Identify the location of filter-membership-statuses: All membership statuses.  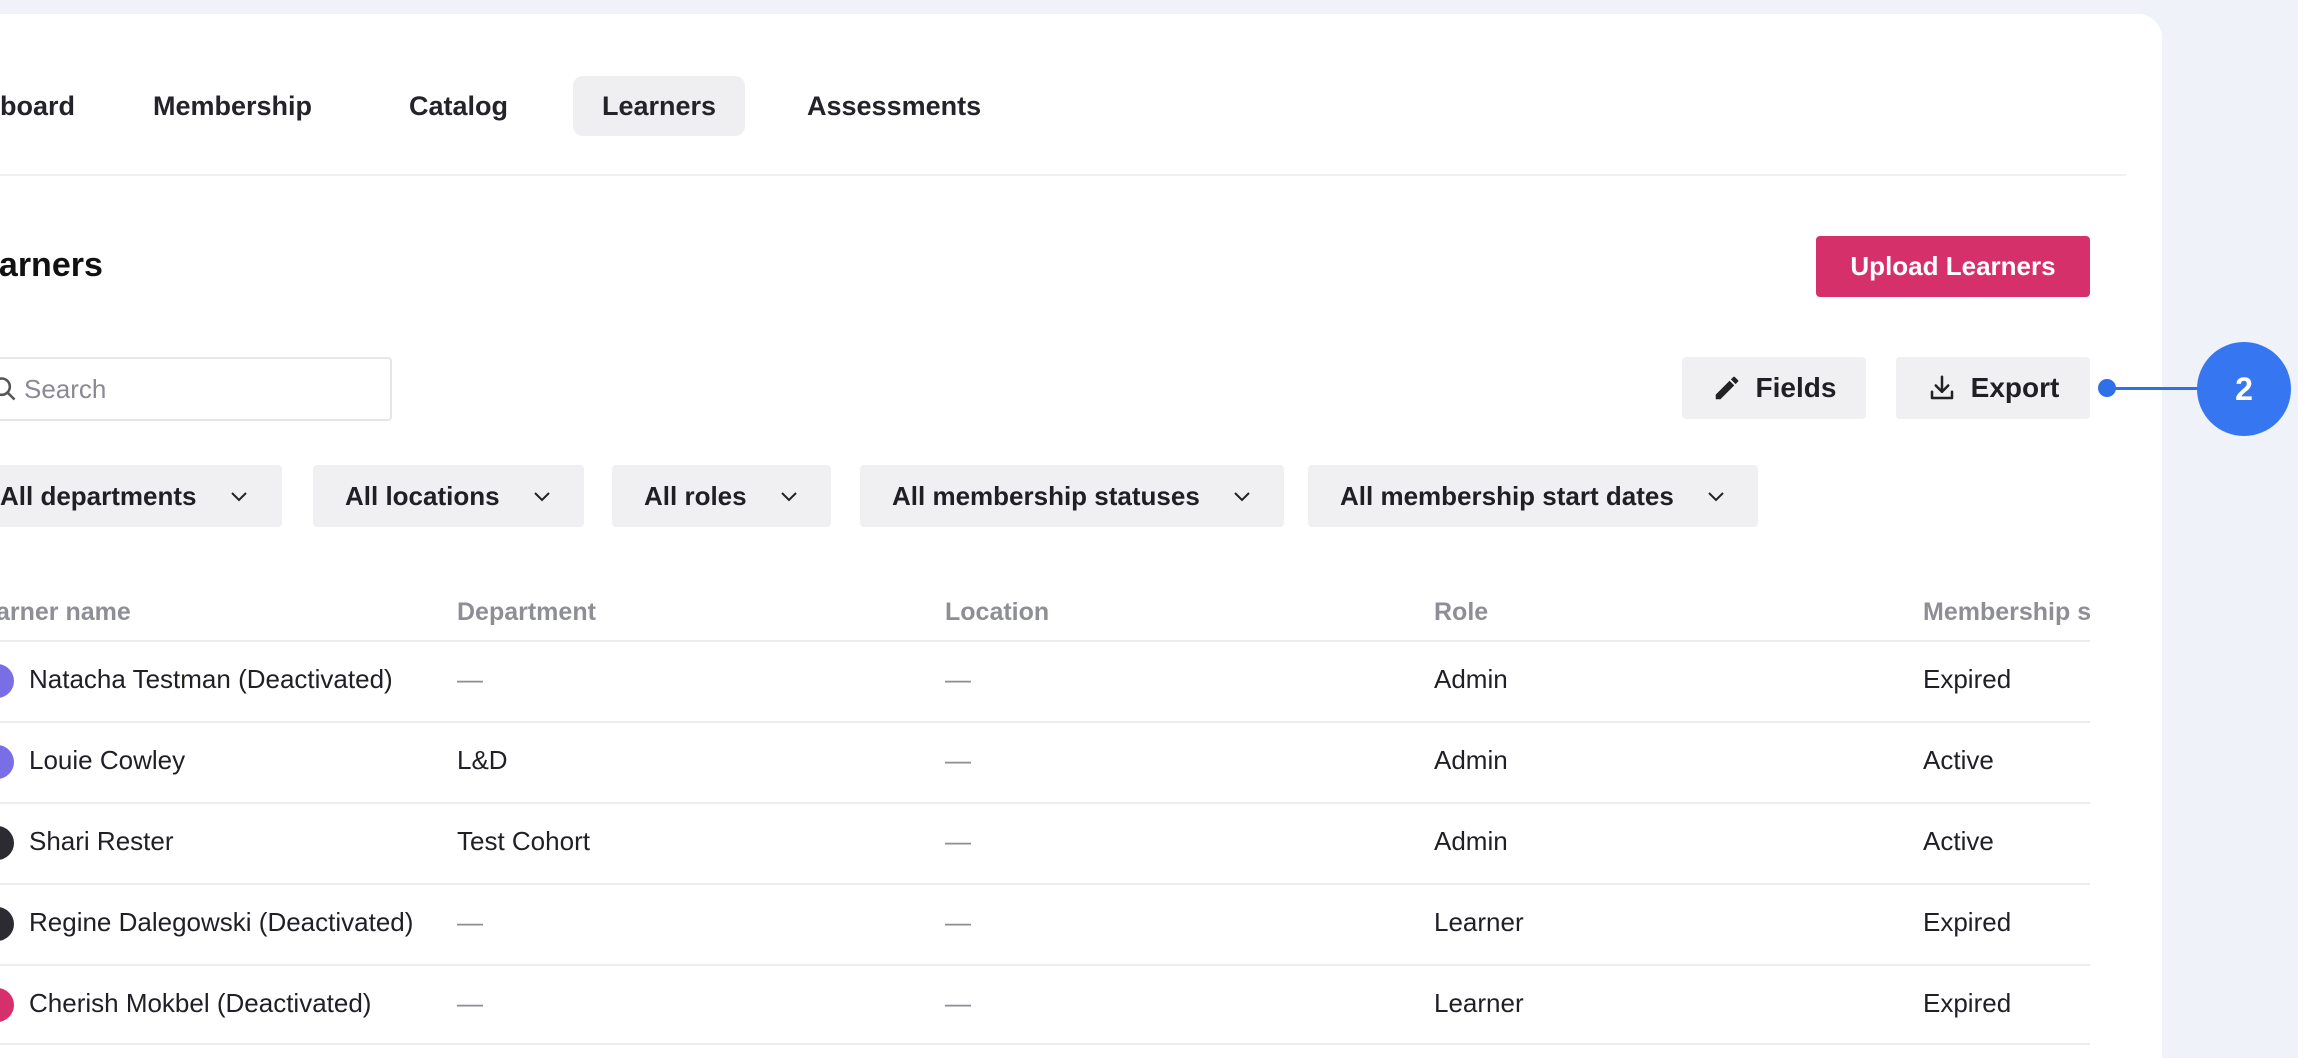
(1072, 496).